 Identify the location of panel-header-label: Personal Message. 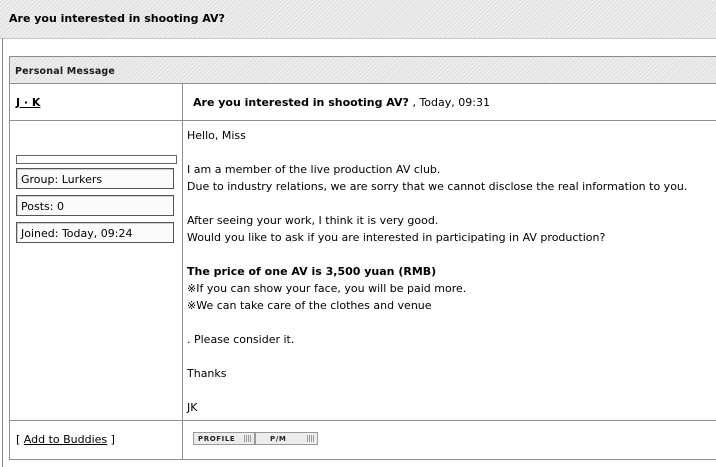
(65, 71).